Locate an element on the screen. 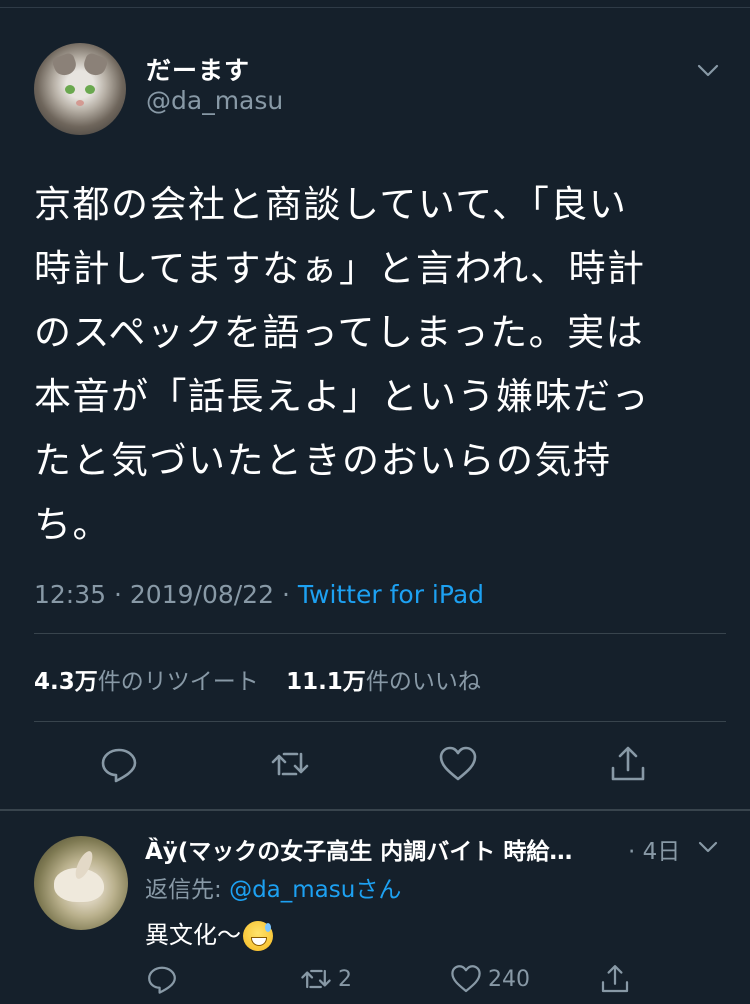 The image size is (750, 1004). tweet-time: 12:35 is located at coordinates (70, 594).